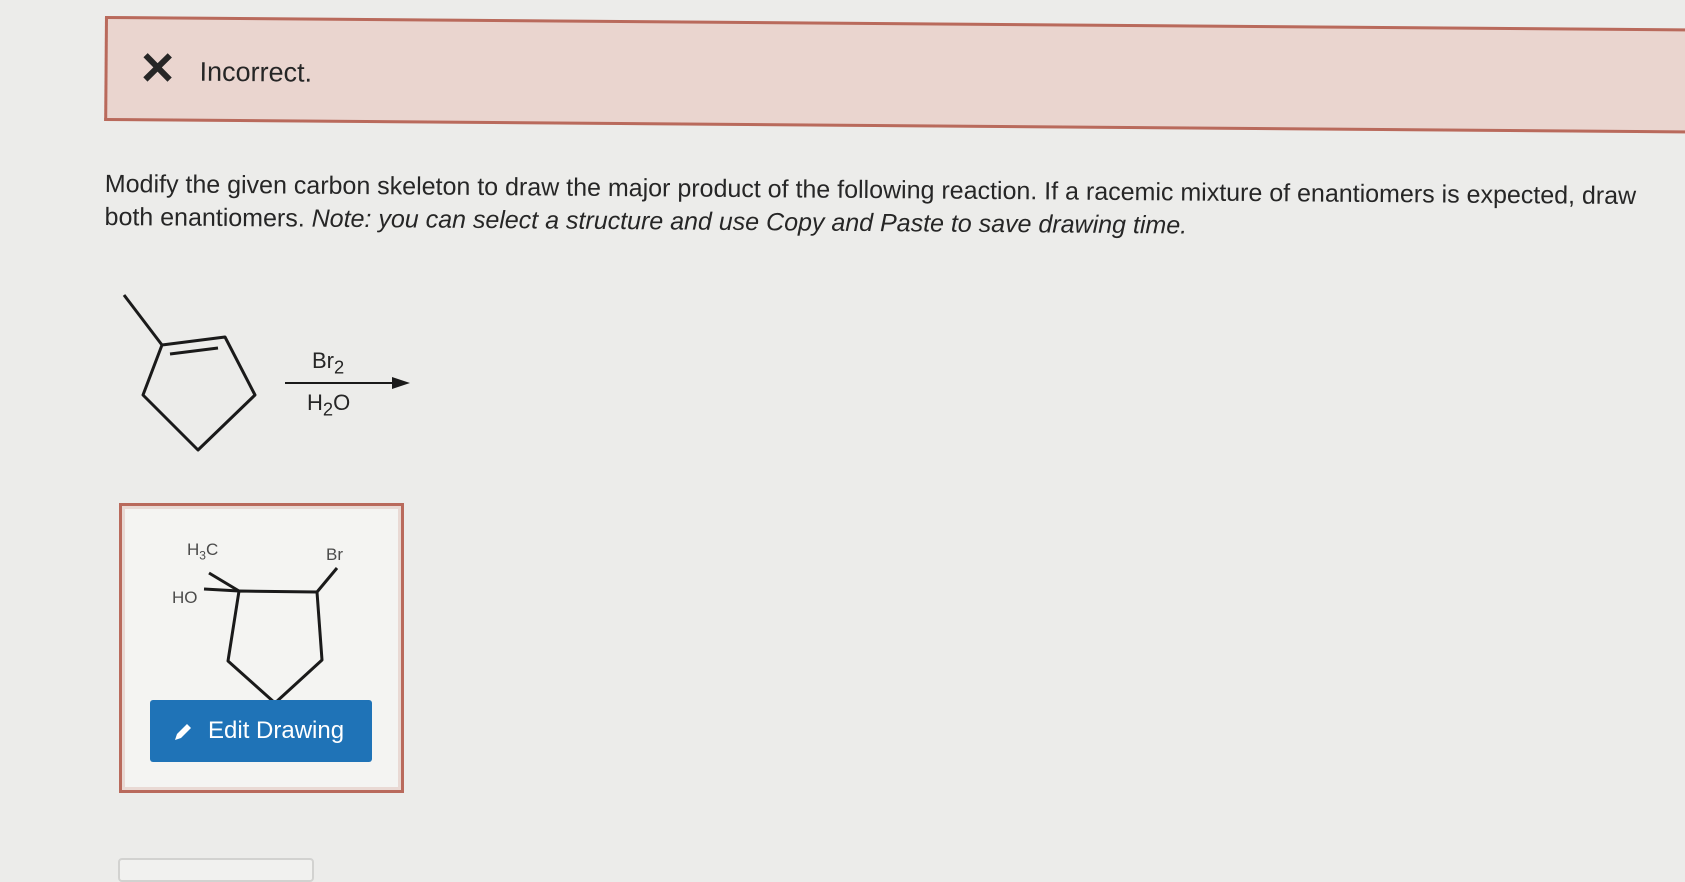 The height and width of the screenshot is (882, 1685). Describe the element at coordinates (328, 363) in the screenshot. I see `reagent-top: Br2` at that location.